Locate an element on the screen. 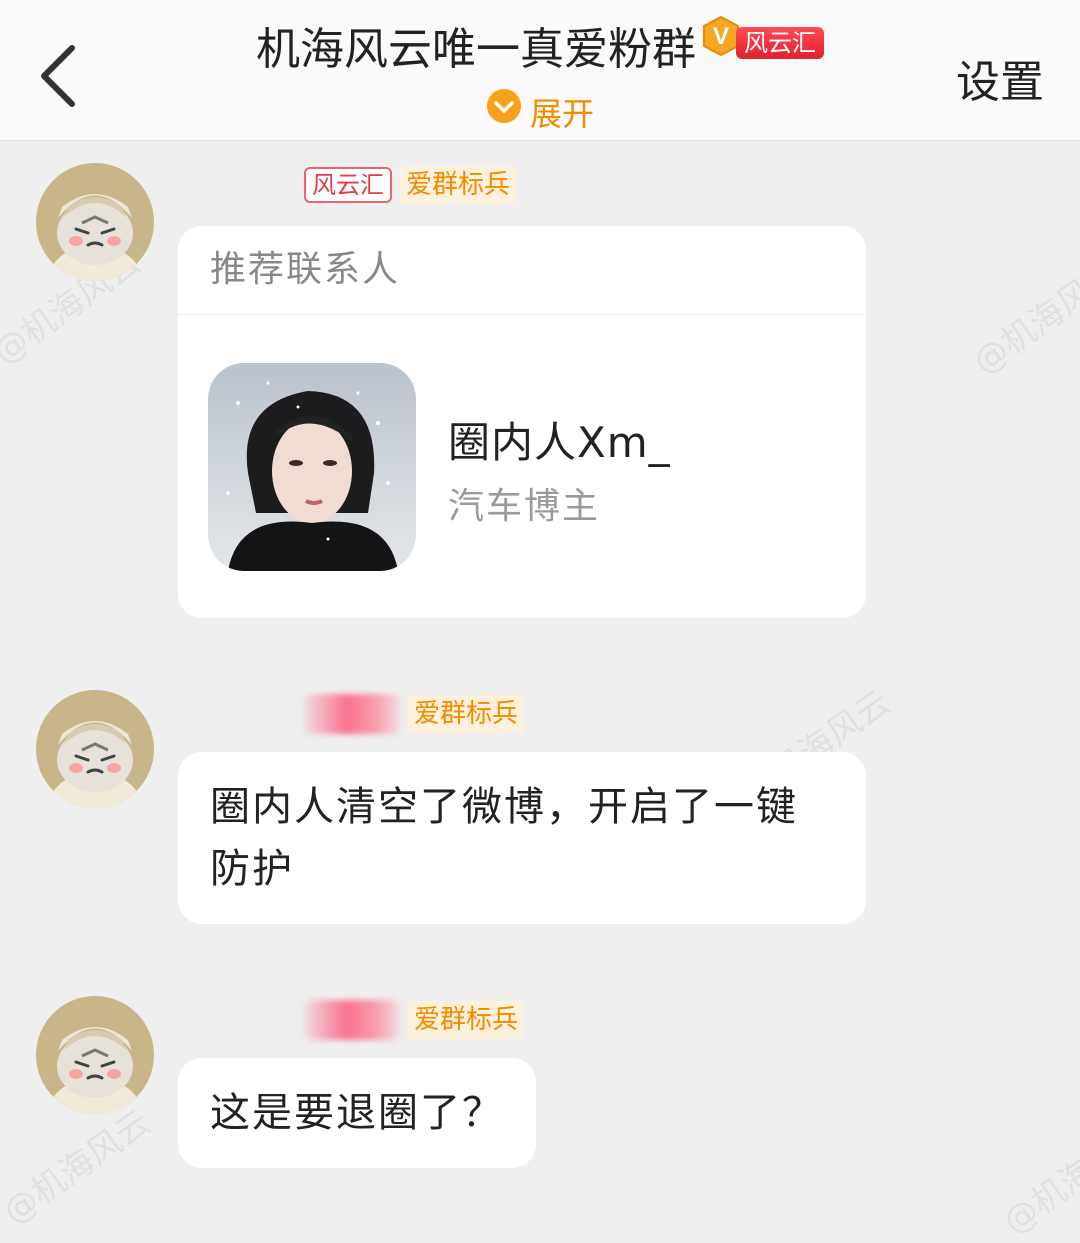  chevron-down-circle-icon is located at coordinates (504, 113).